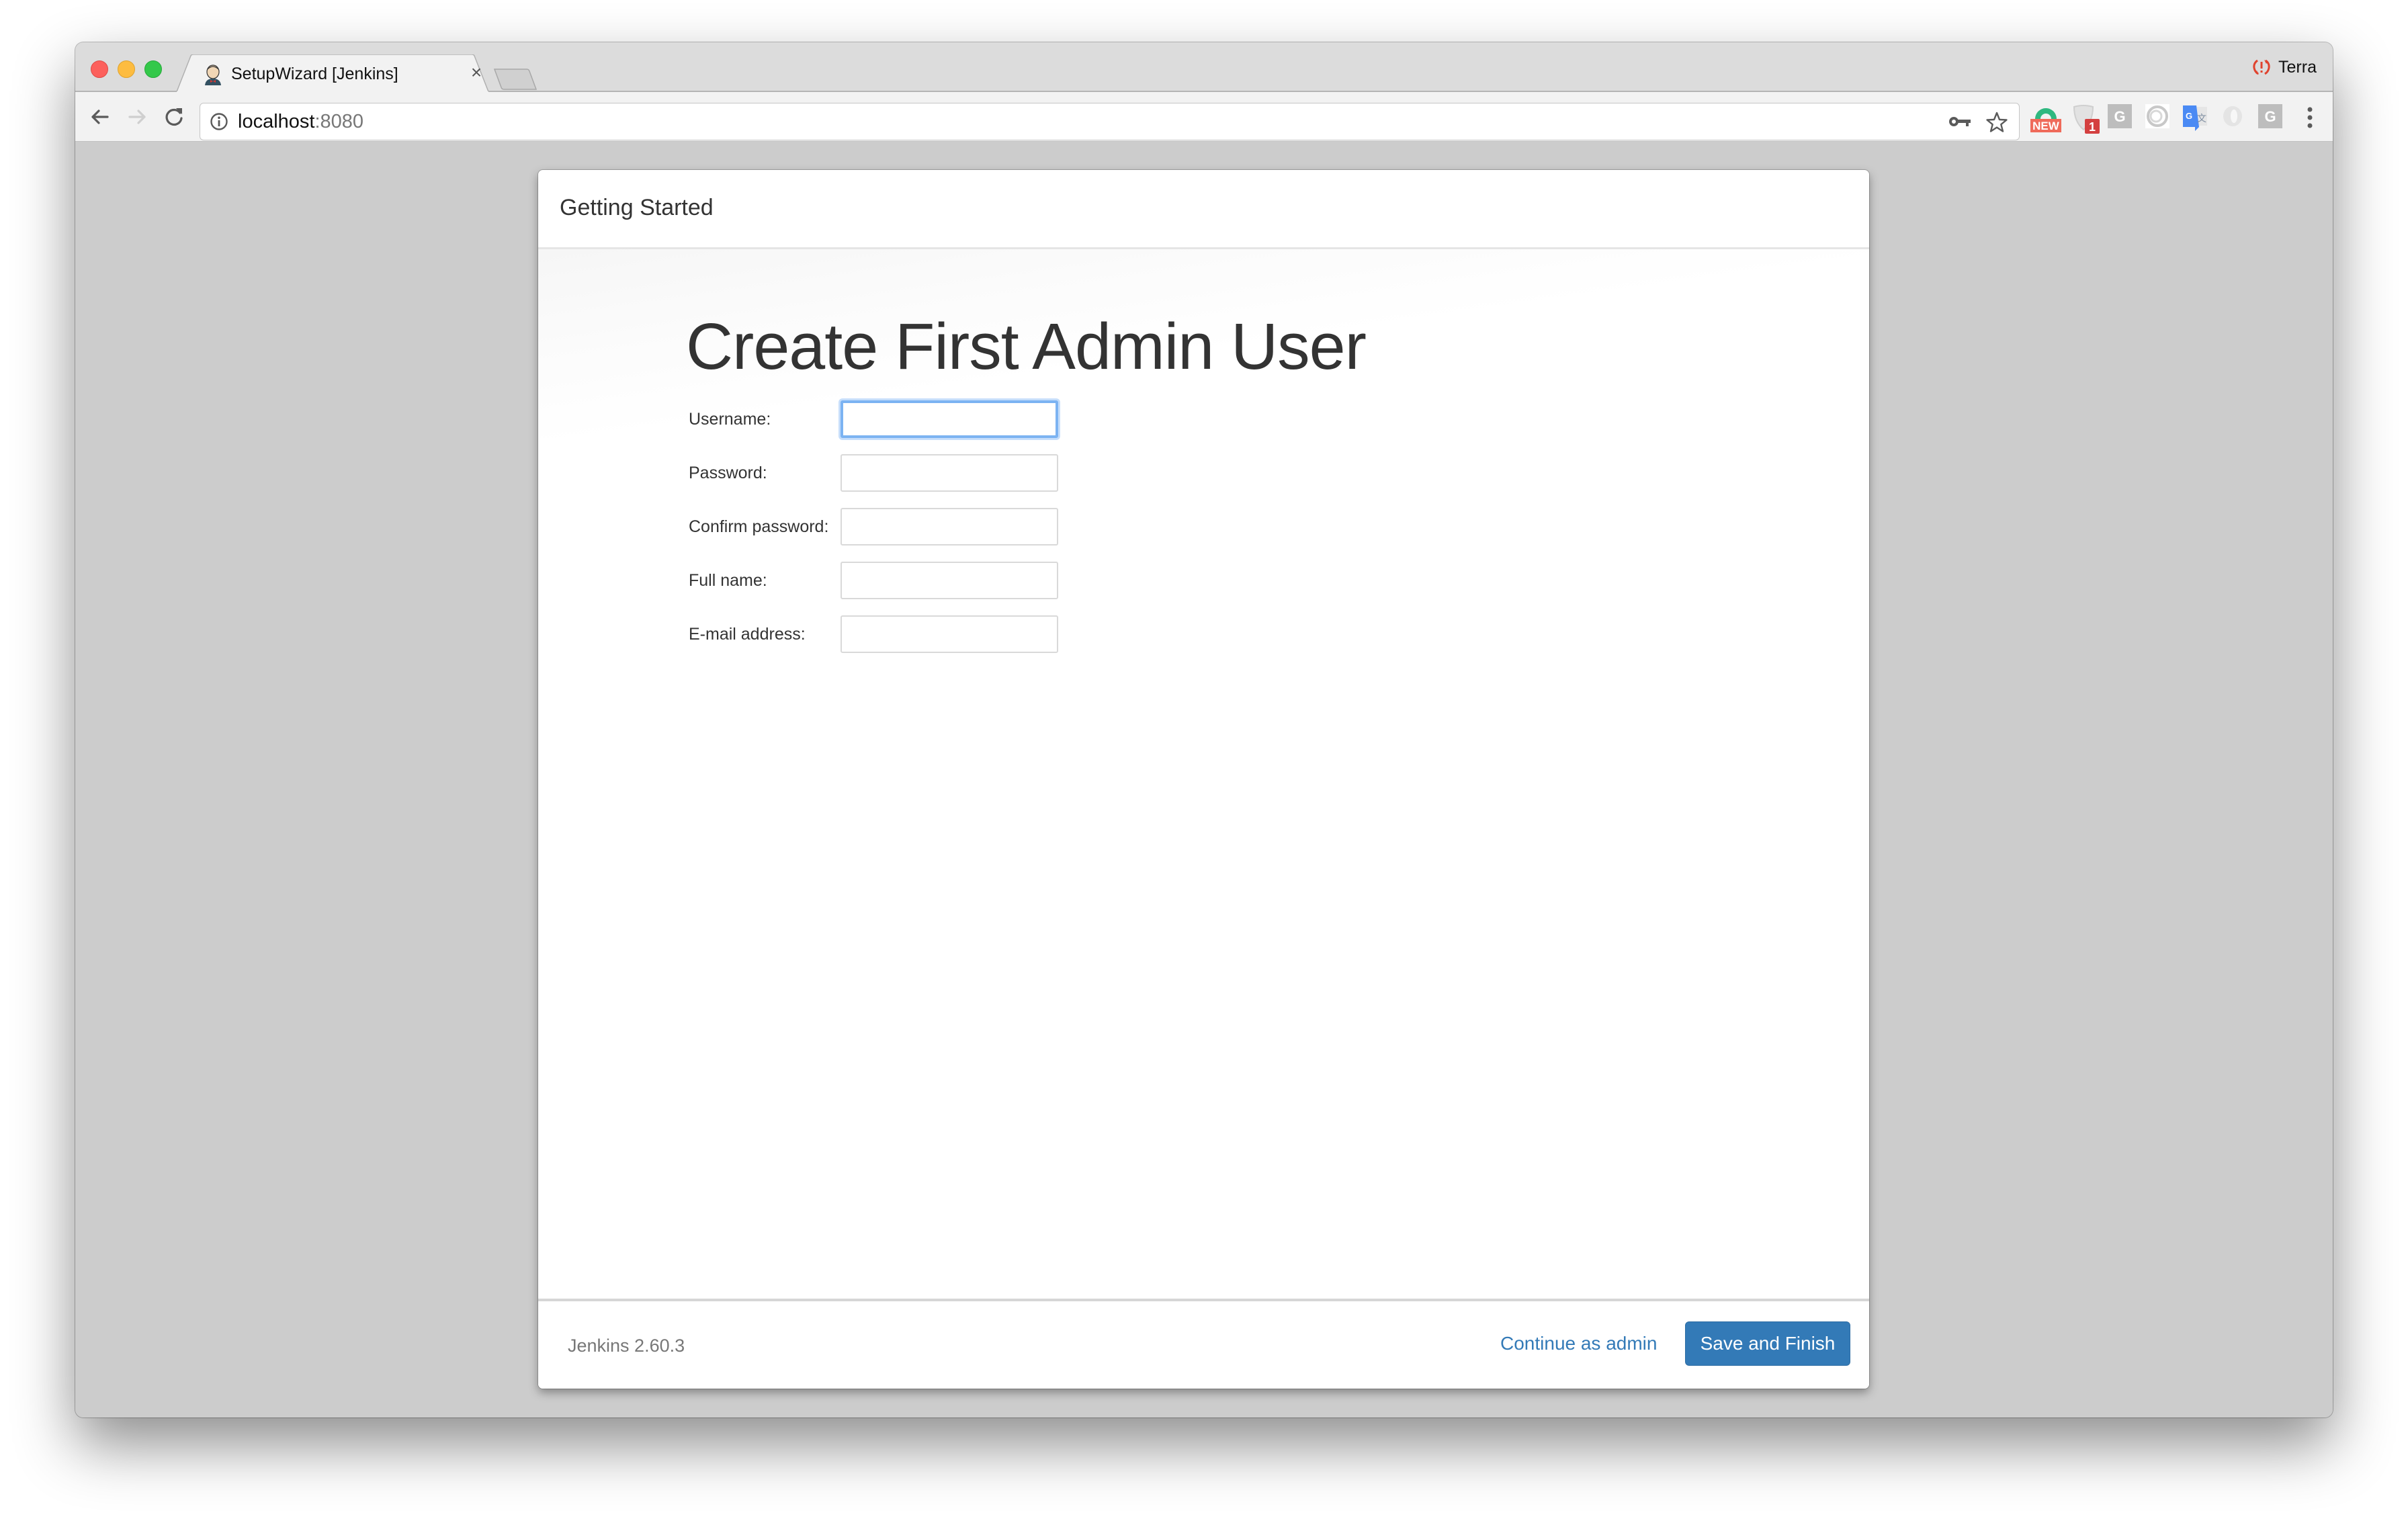 The height and width of the screenshot is (1525, 2408). What do you see at coordinates (476, 72) in the screenshot?
I see `tab-close-icon: ×` at bounding box center [476, 72].